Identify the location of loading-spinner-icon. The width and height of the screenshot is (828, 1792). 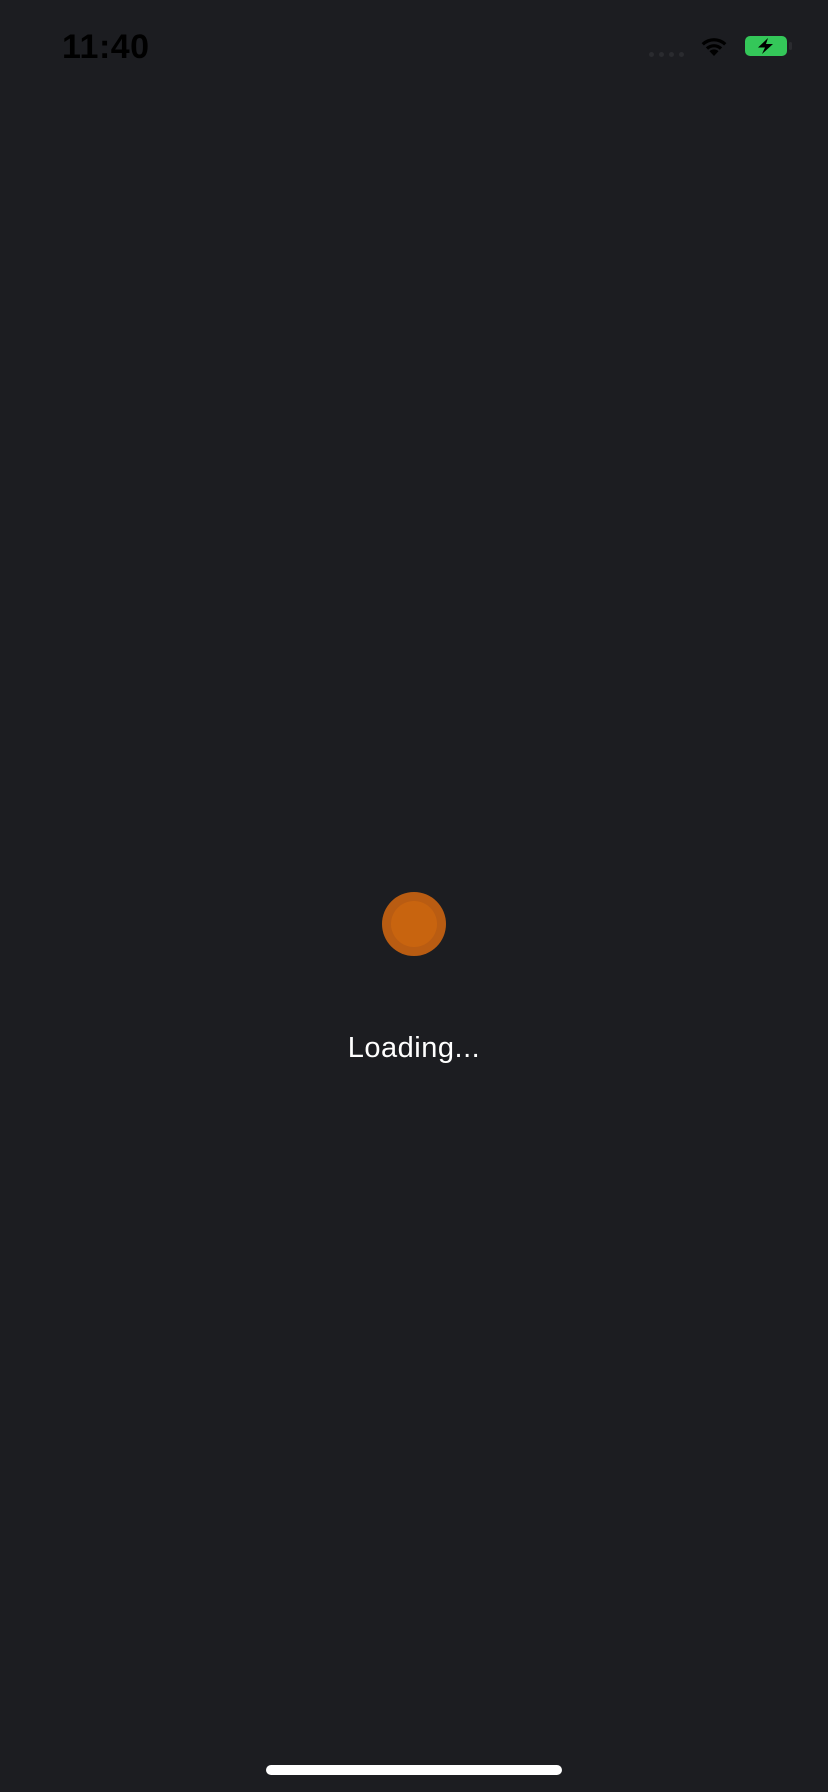
(414, 924).